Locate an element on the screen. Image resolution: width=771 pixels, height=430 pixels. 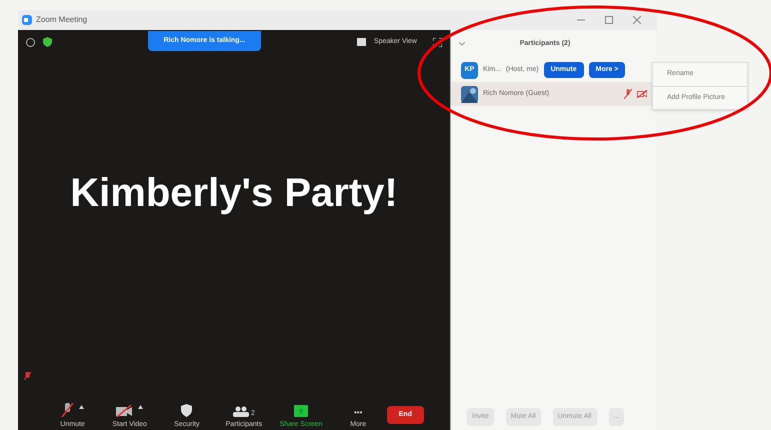
close-icon is located at coordinates (637, 20).